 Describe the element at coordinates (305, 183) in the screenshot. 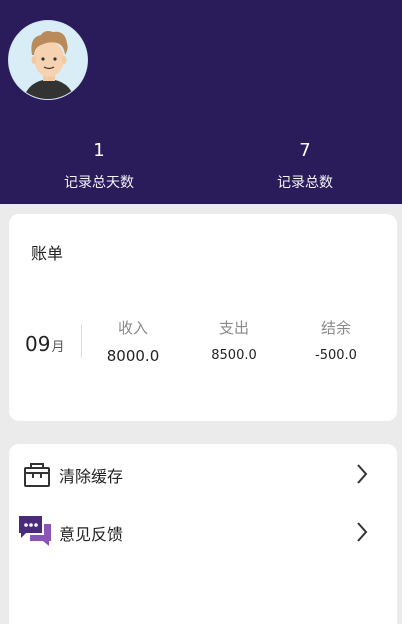

I see `stat-record-total-label: 记录总数` at that location.